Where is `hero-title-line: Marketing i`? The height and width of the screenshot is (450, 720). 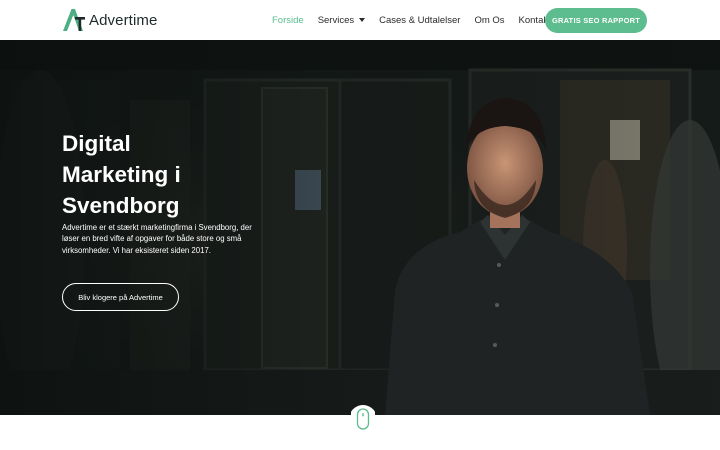 hero-title-line: Marketing i is located at coordinates (121, 174).